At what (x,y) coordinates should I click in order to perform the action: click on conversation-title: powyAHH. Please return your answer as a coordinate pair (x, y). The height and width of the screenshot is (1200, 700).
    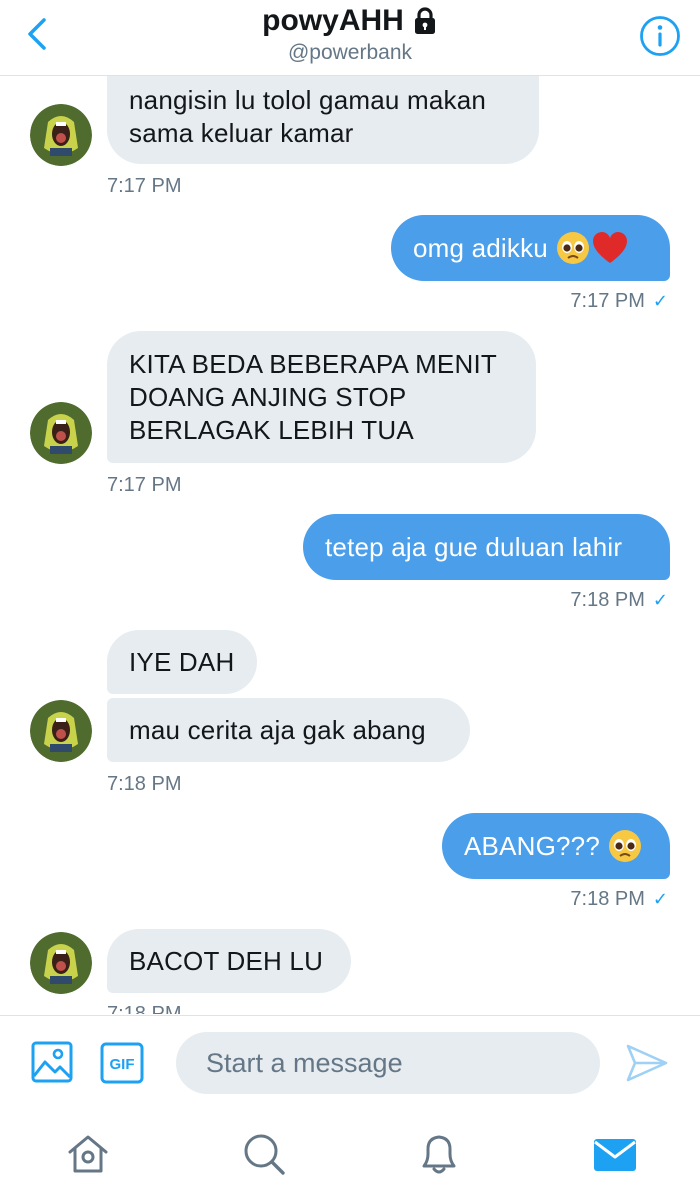
    Looking at the image, I should click on (350, 21).